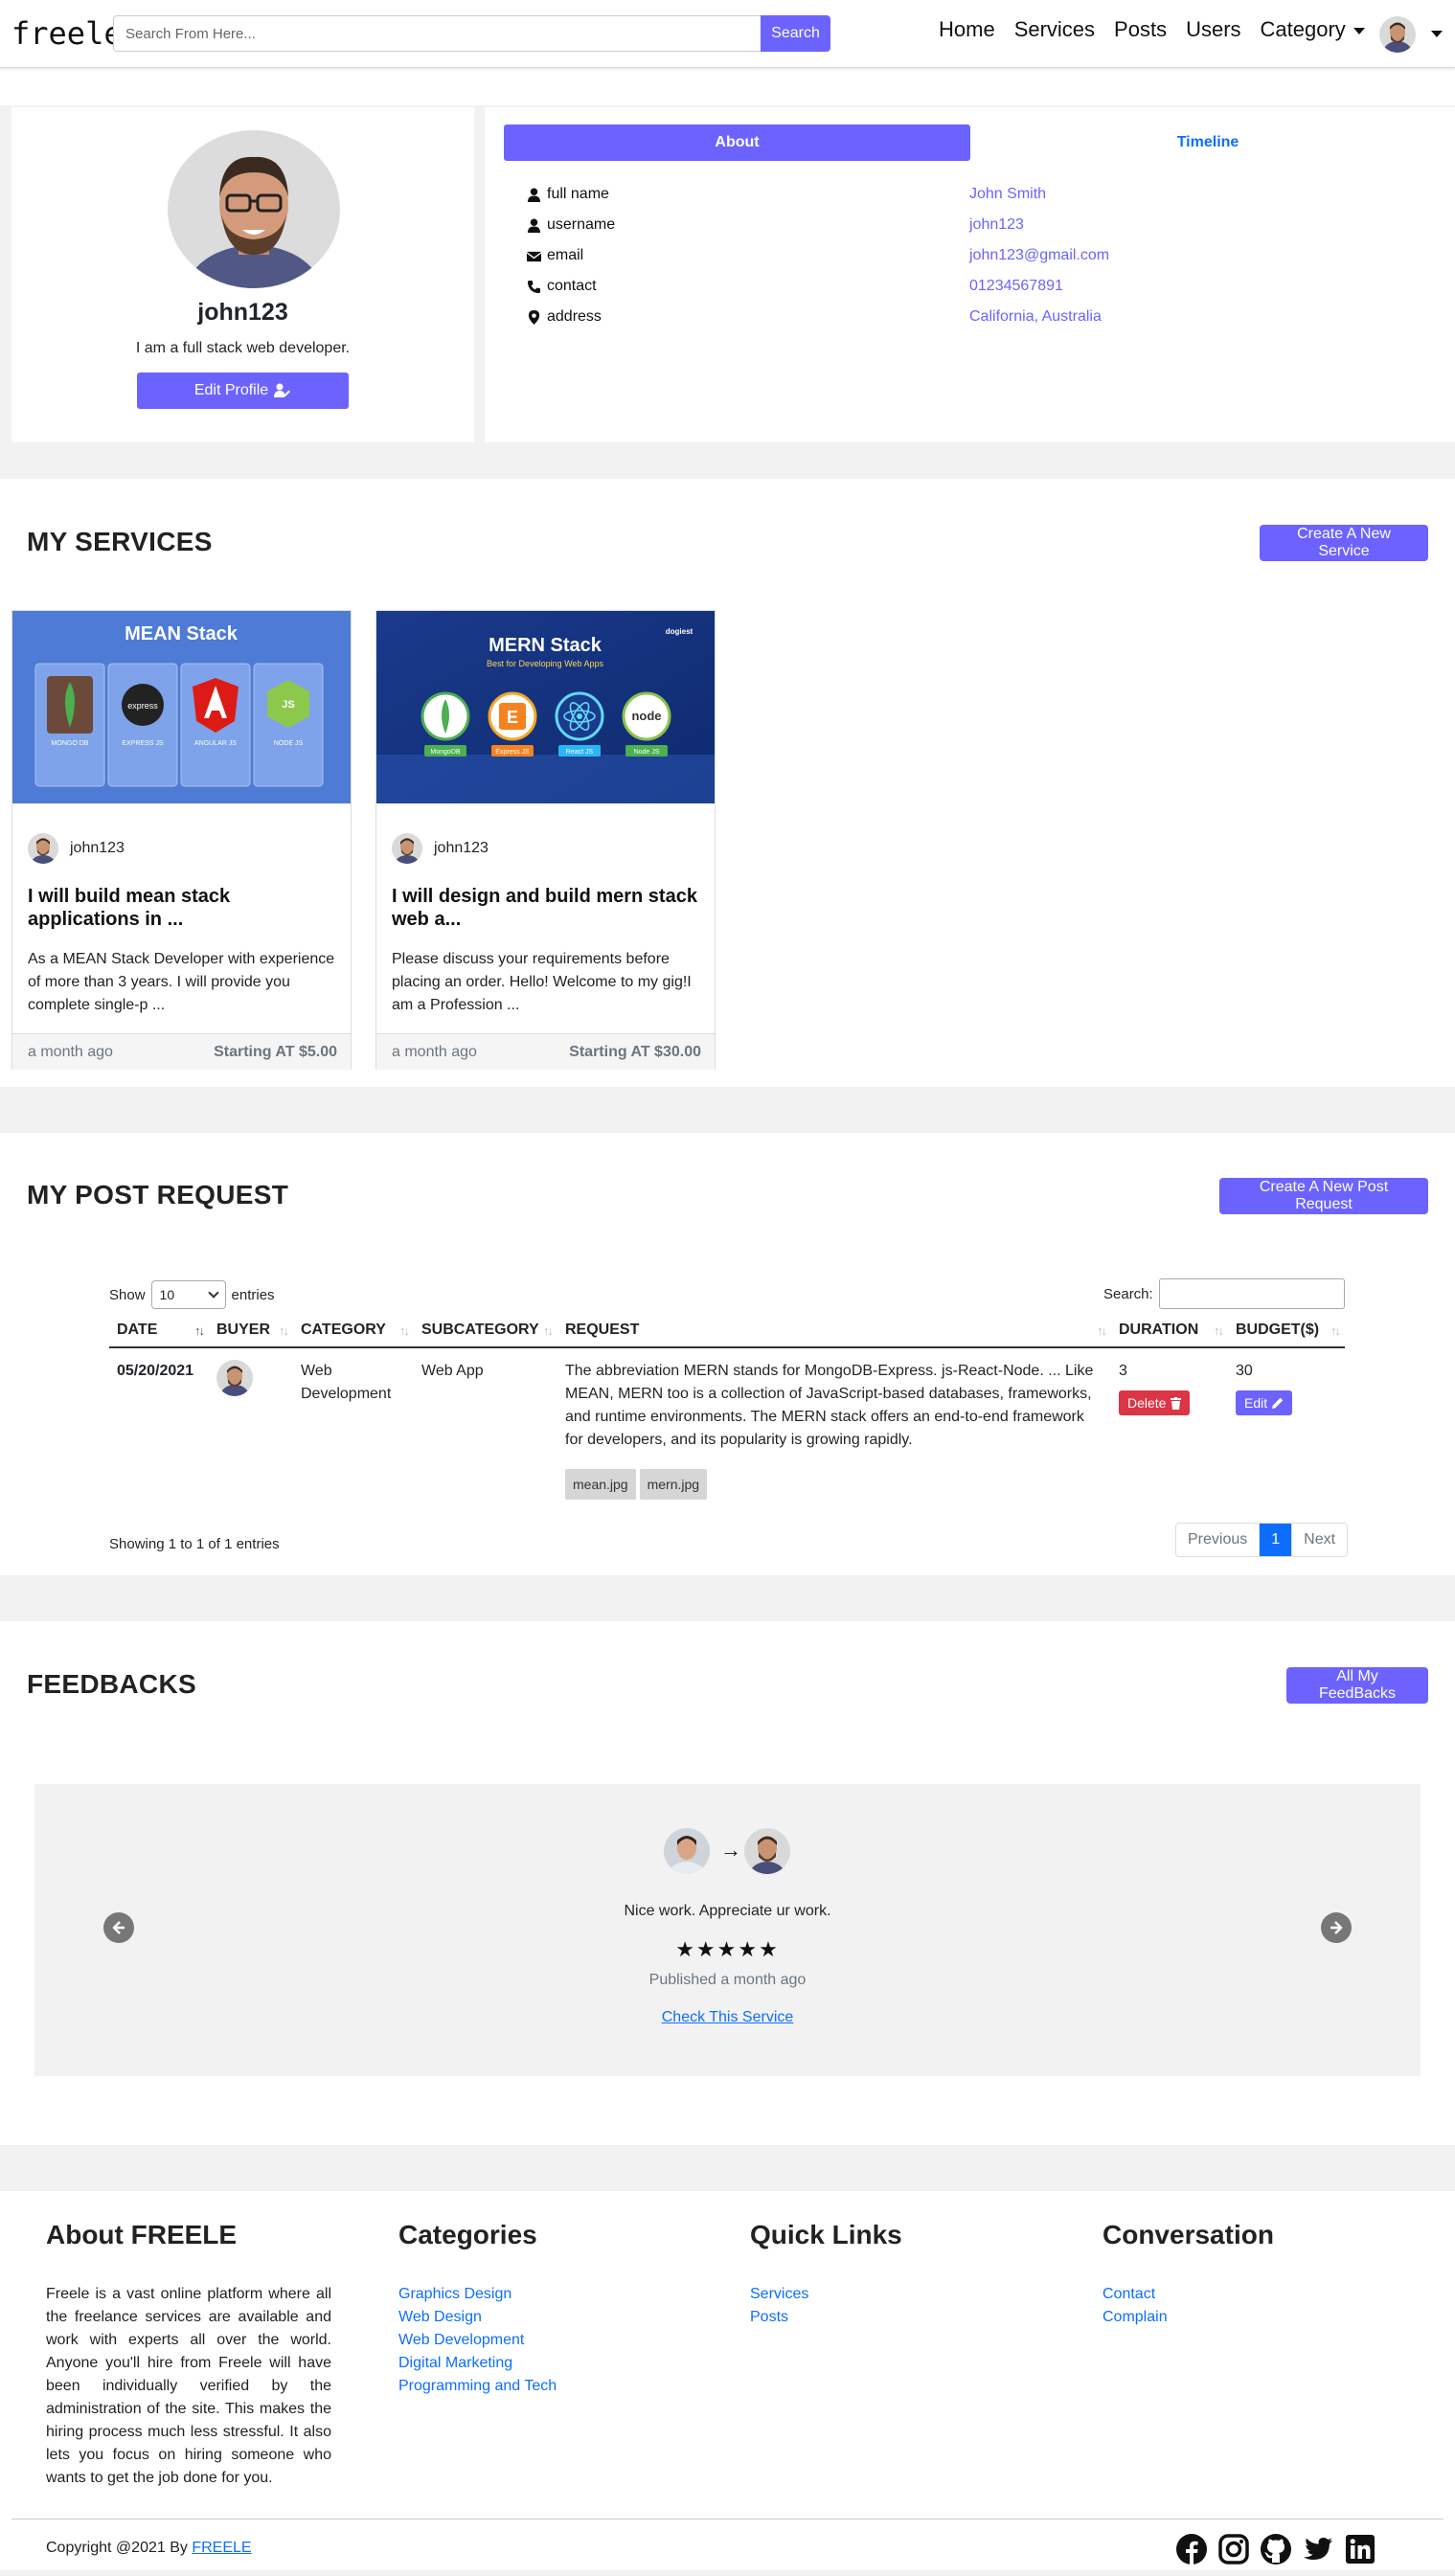 The height and width of the screenshot is (2576, 1455). I want to click on profile-bio: I am a full stack web developer., so click(243, 348).